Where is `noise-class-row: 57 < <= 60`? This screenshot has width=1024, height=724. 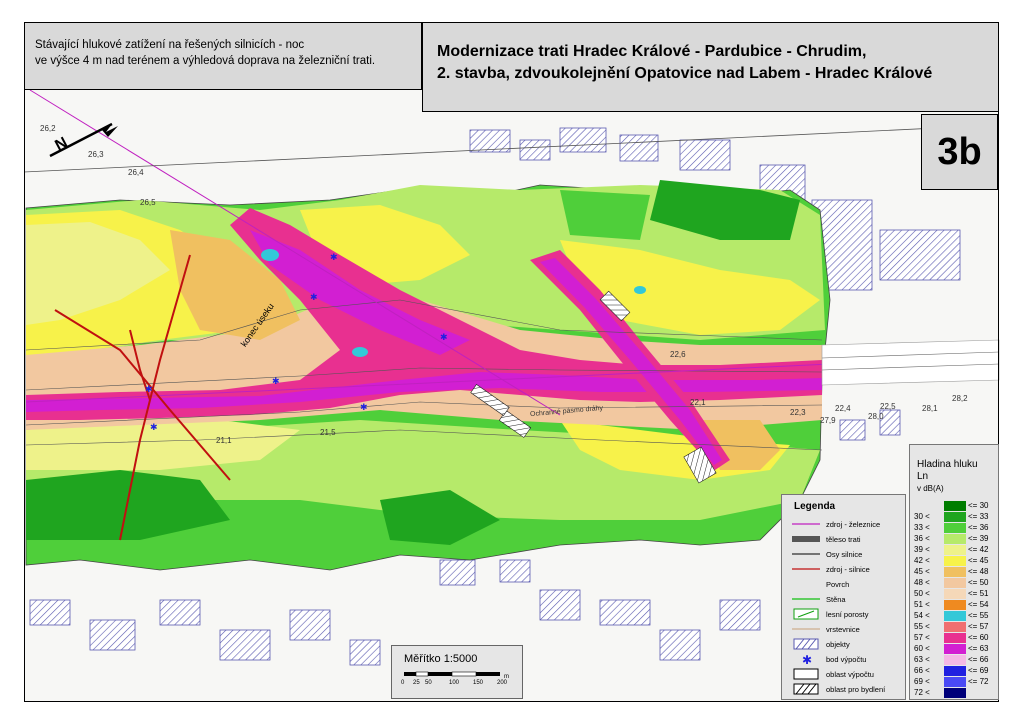 noise-class-row: 57 < <= 60 is located at coordinates (957, 637).